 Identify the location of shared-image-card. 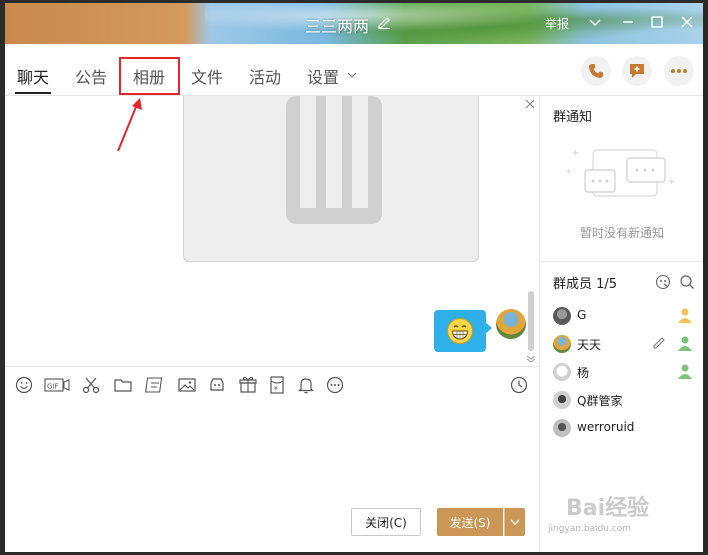
(331, 179).